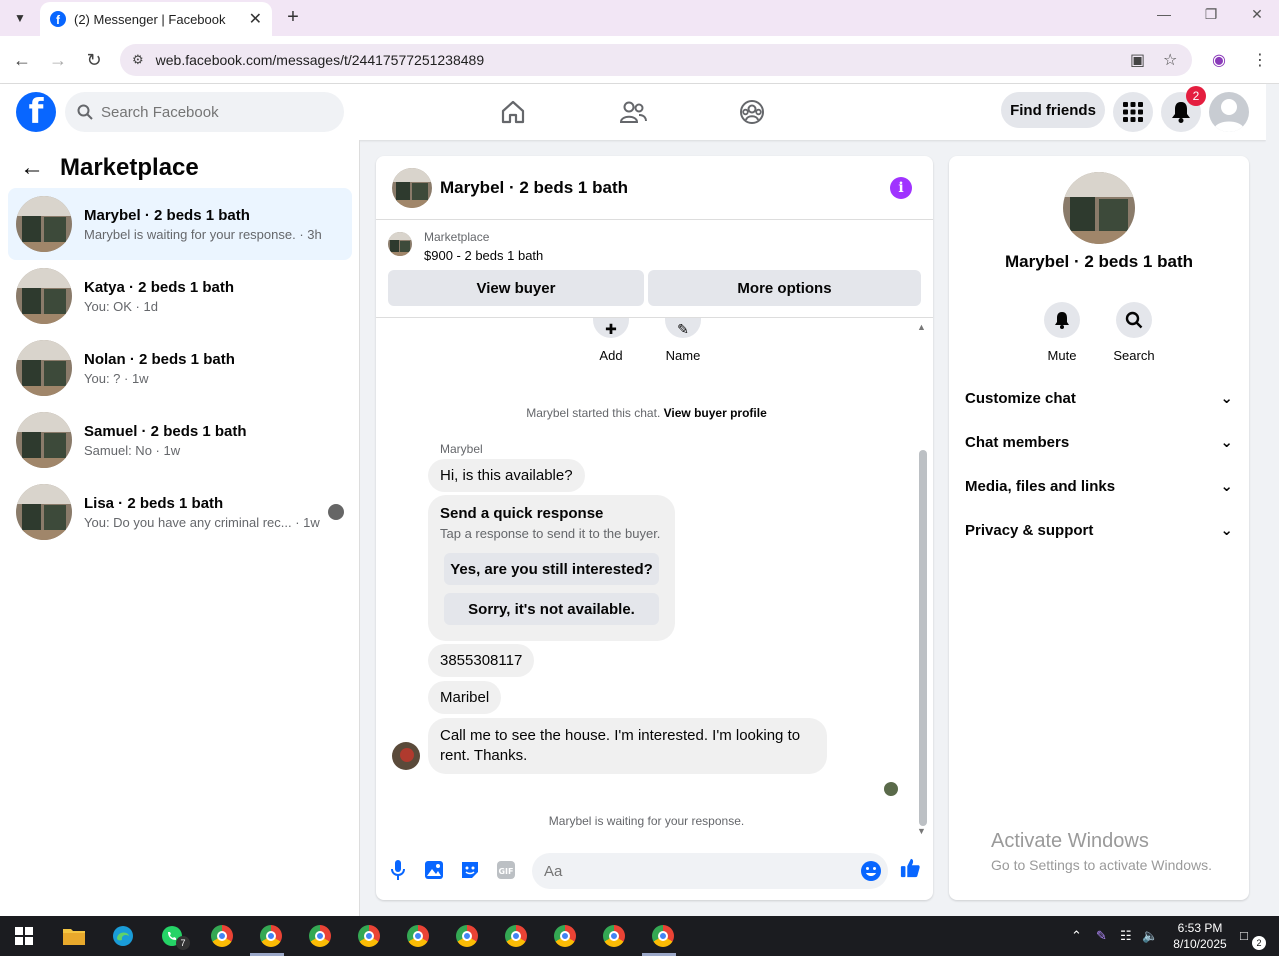 The height and width of the screenshot is (956, 1279). What do you see at coordinates (1126, 936) in the screenshot?
I see `network-icon: ☷` at bounding box center [1126, 936].